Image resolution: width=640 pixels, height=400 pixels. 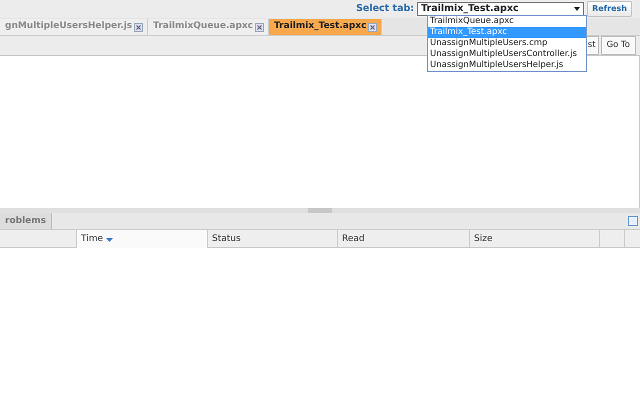 I want to click on caret-icon, so click(x=577, y=9).